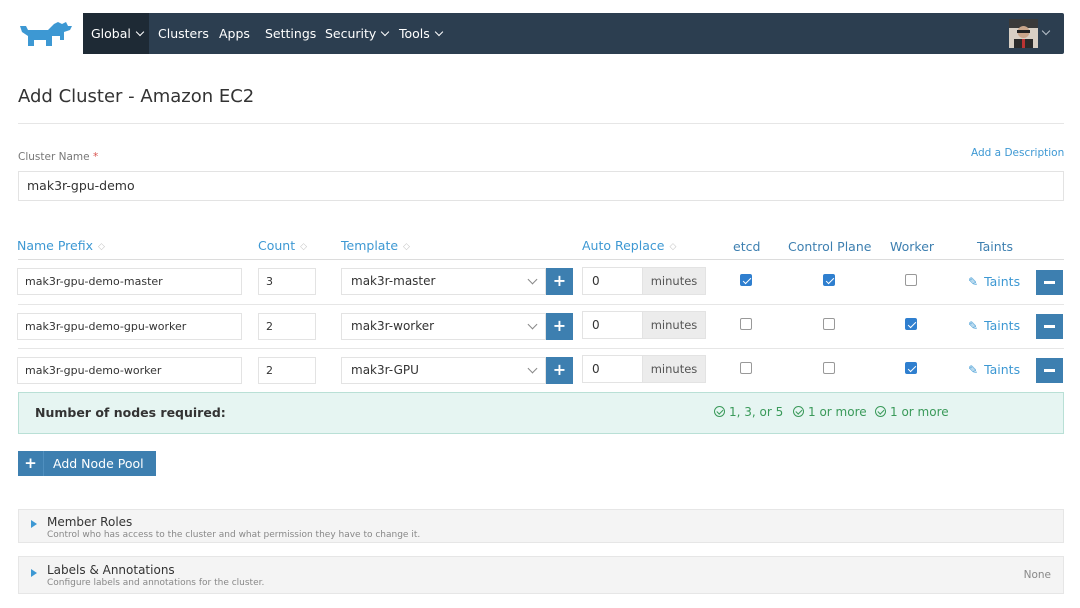 Image resolution: width=1080 pixels, height=608 pixels. What do you see at coordinates (443, 326) in the screenshot?
I see `template-select: mak3r-worker` at bounding box center [443, 326].